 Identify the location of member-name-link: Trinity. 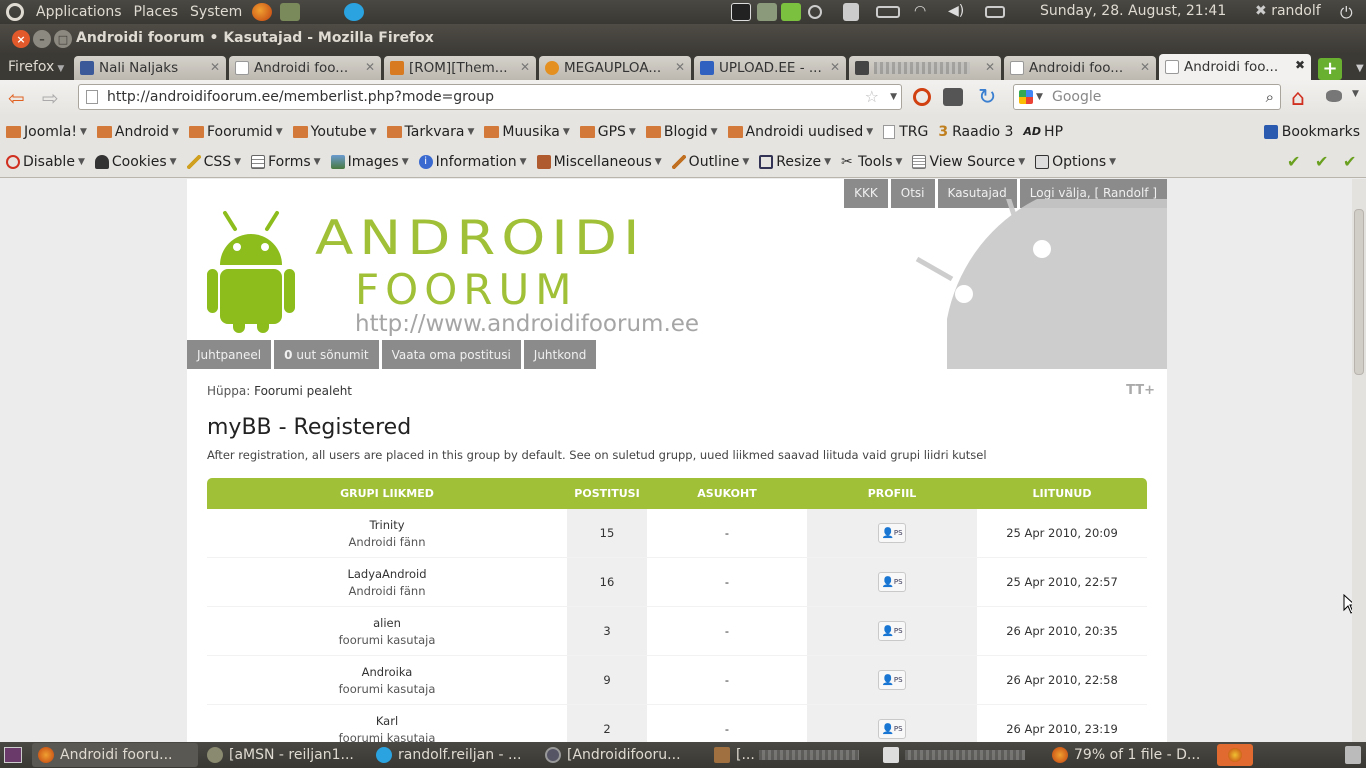
(387, 525).